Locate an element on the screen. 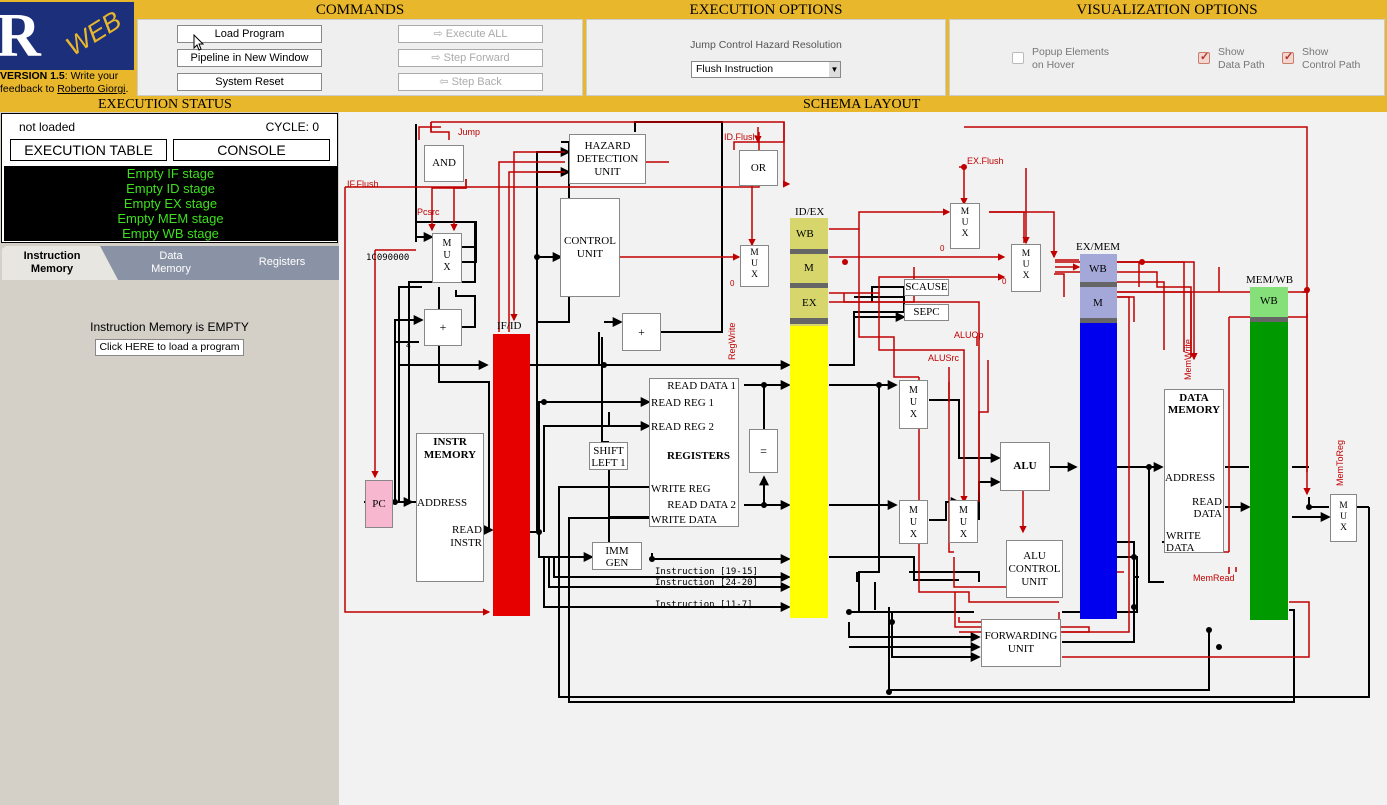 The width and height of the screenshot is (1387, 805). jump-signal: Jump is located at coordinates (469, 132).